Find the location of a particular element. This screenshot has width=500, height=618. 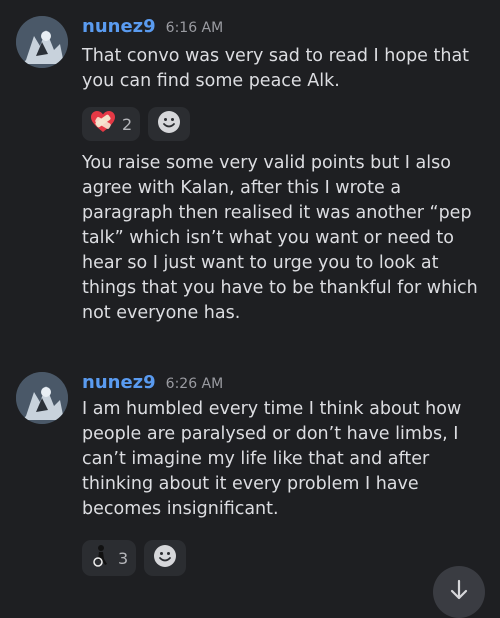

reaction-count: 2 is located at coordinates (127, 124).